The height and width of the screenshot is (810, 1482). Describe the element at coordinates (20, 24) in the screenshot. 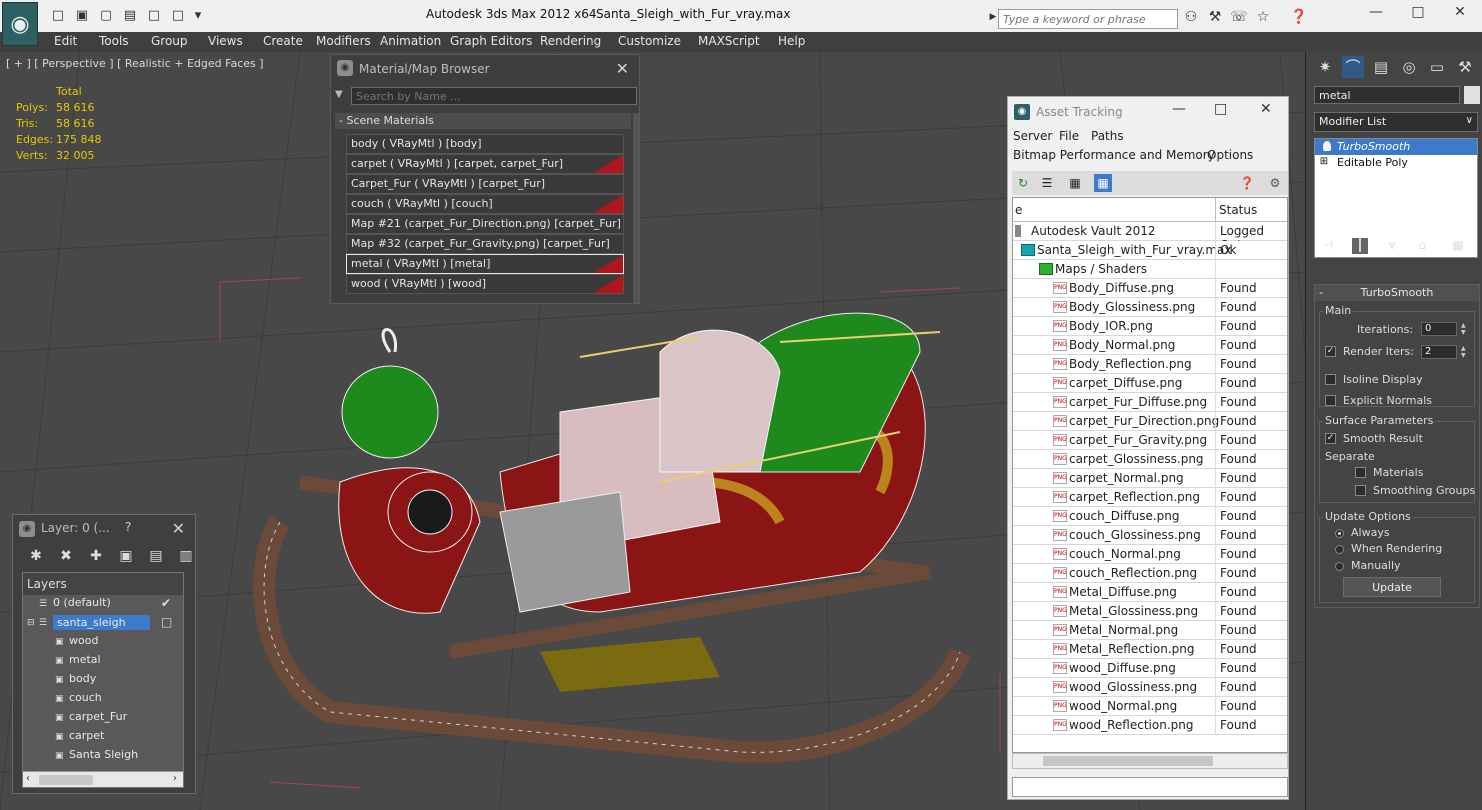

I see `max-logo-icon: ◉` at that location.